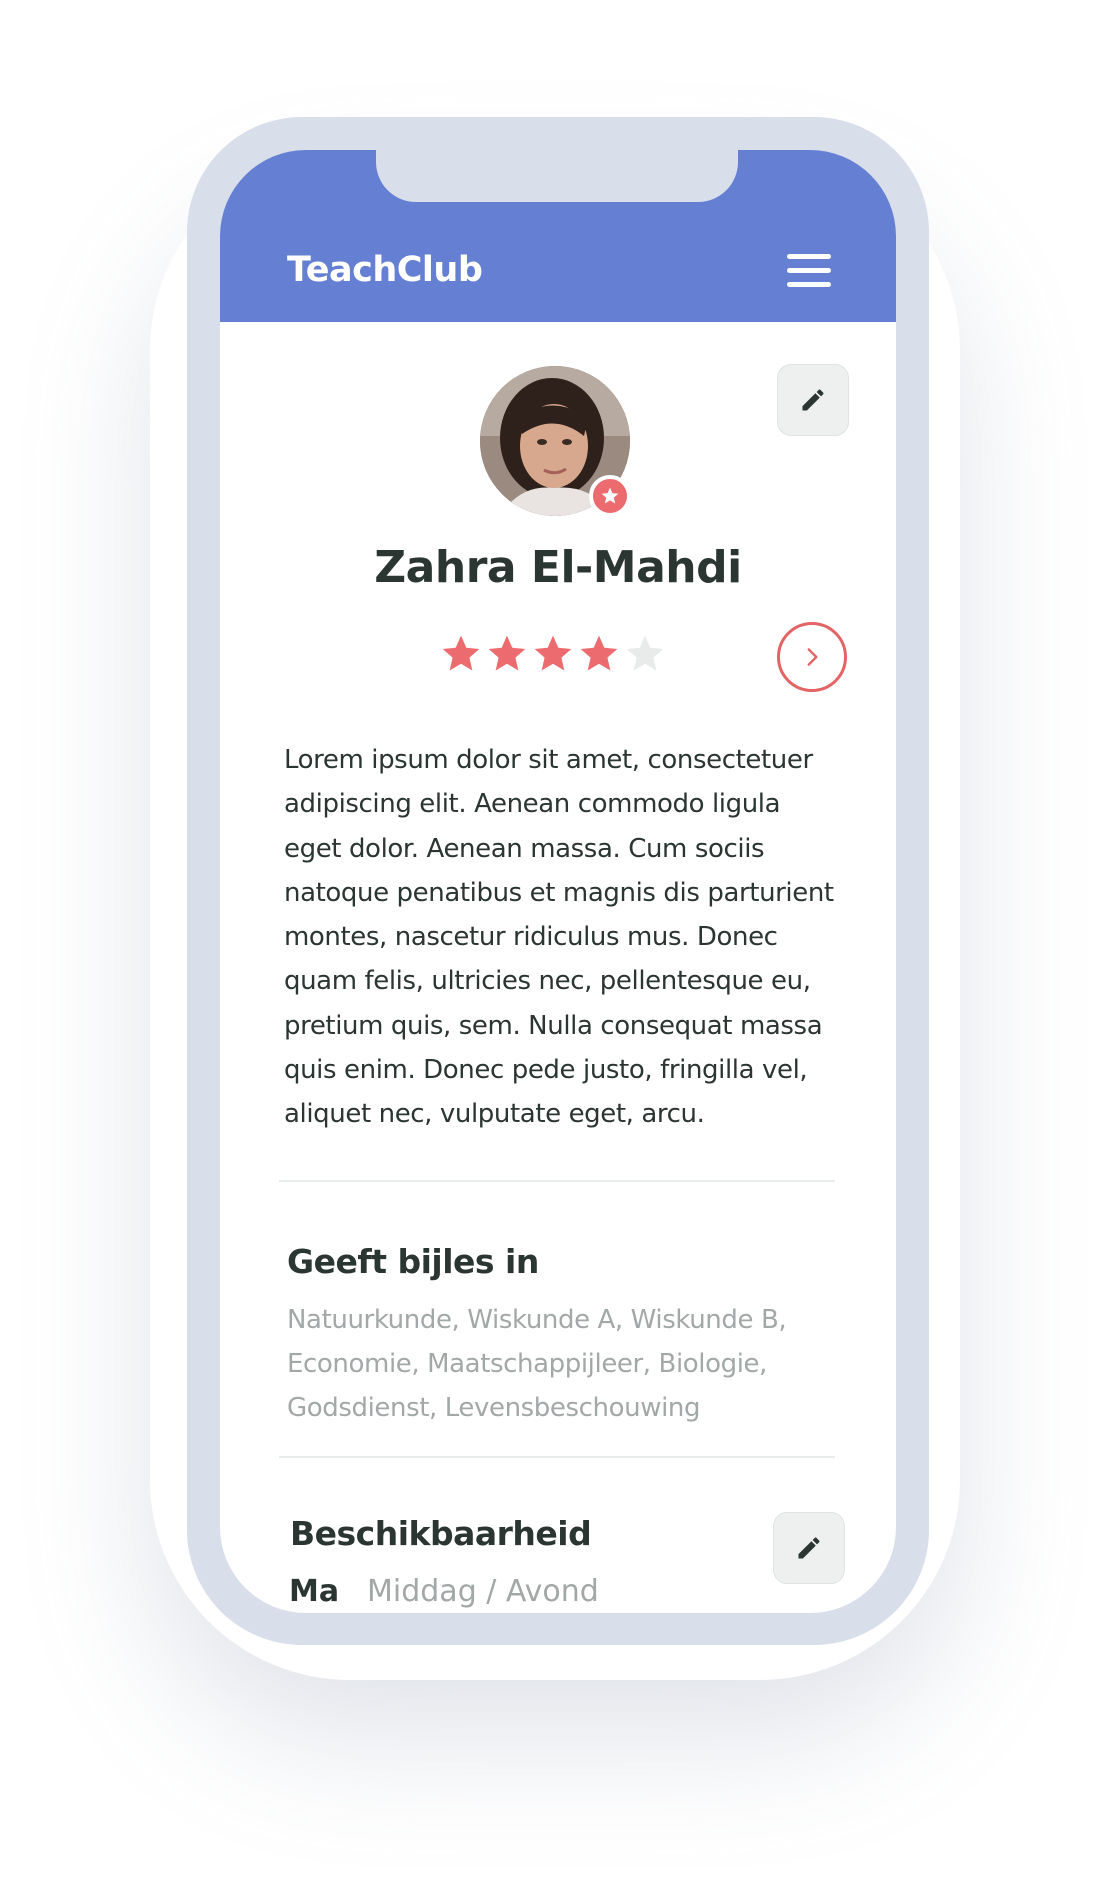 This screenshot has height=1900, width=1114. I want to click on availability-day: Ma, so click(314, 1591).